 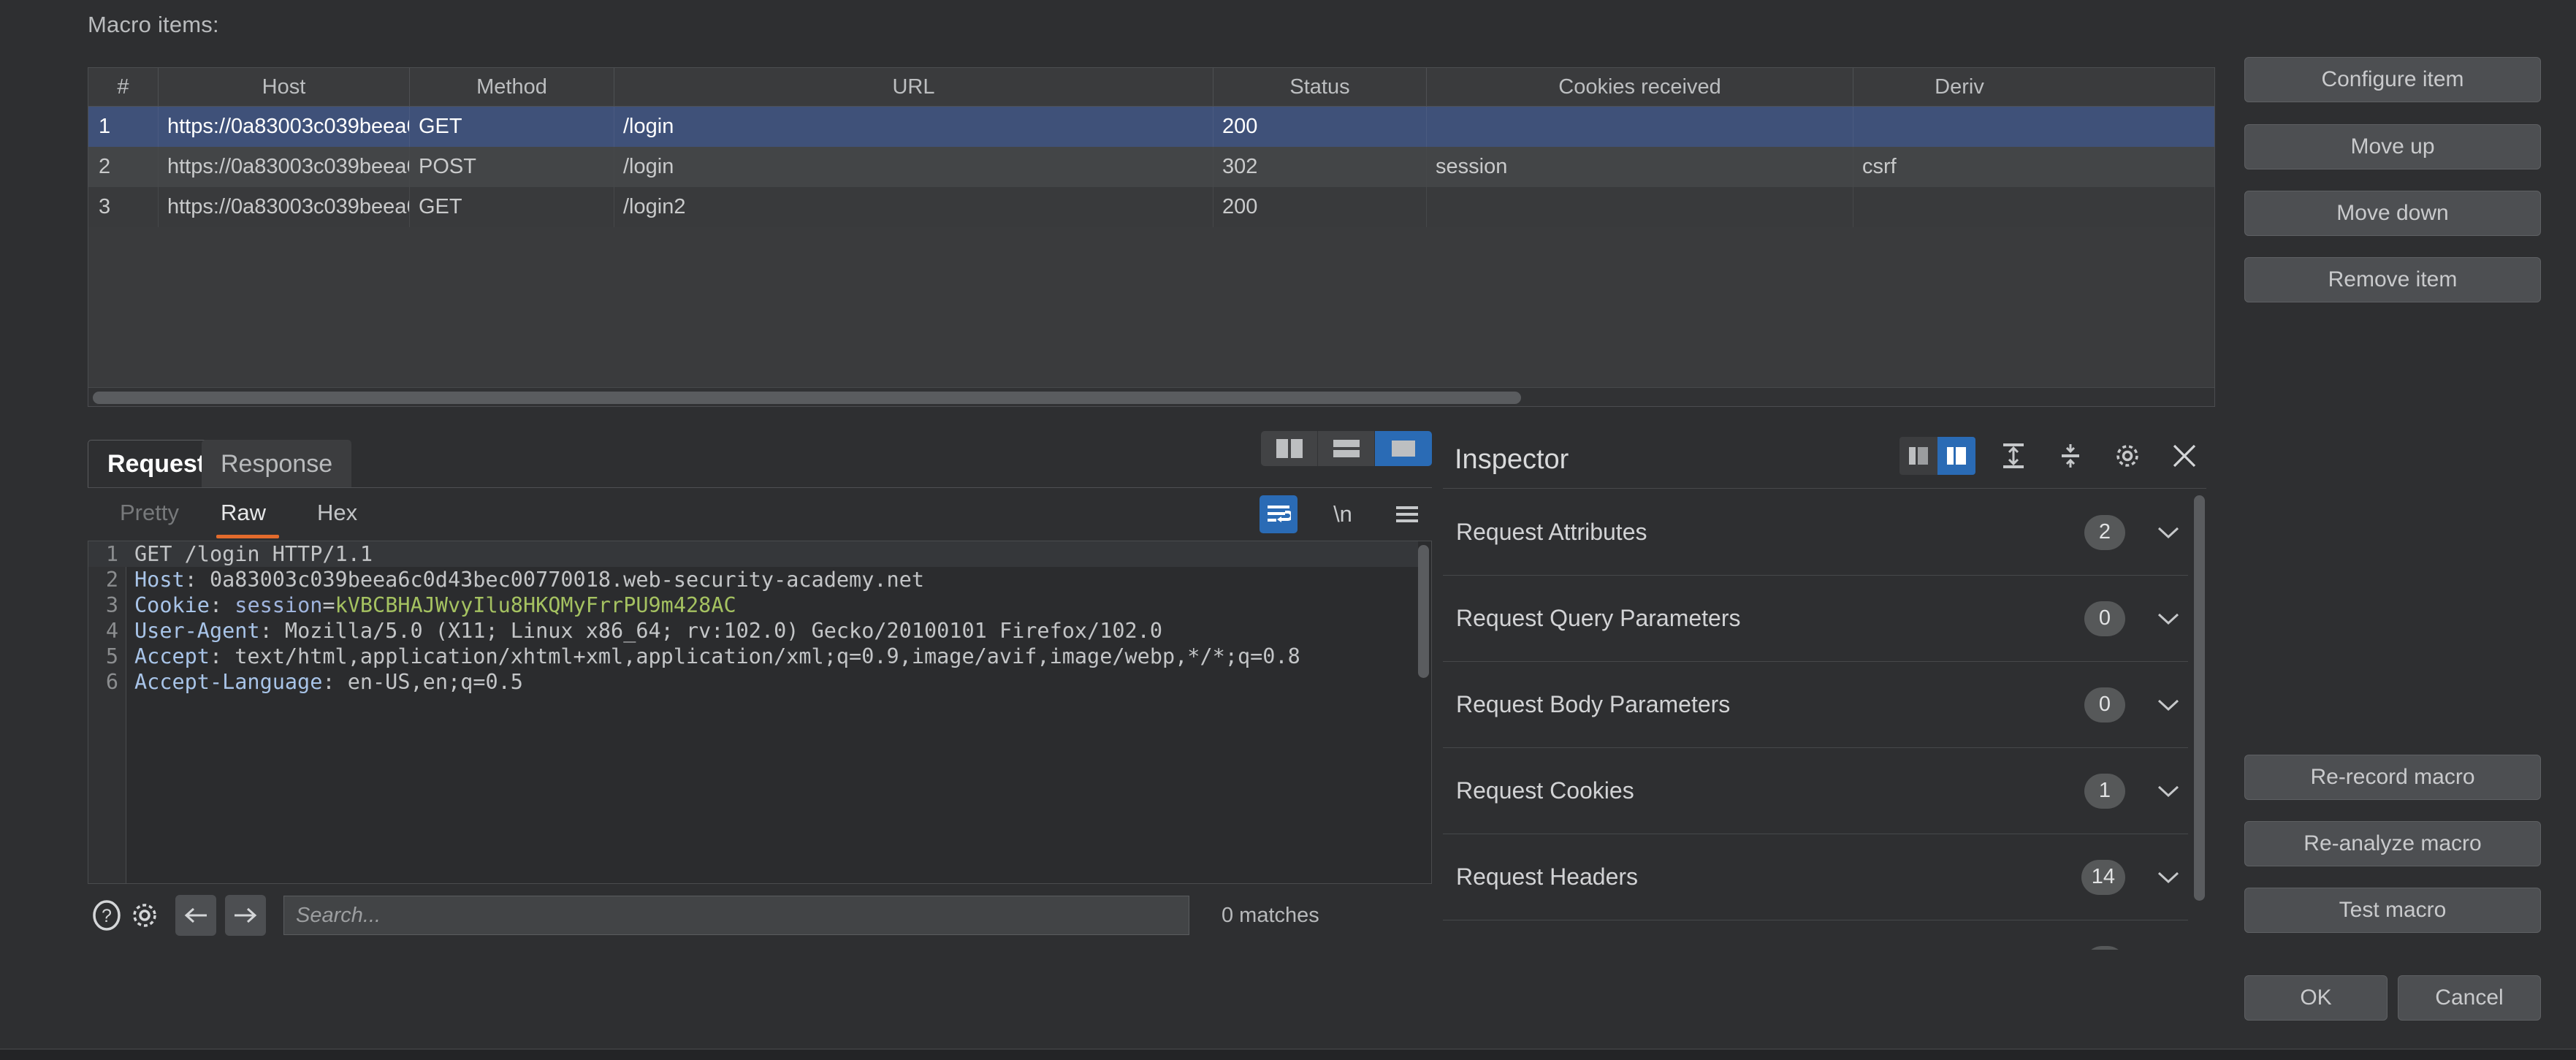 I want to click on header-name: Accept, so click(x=172, y=656).